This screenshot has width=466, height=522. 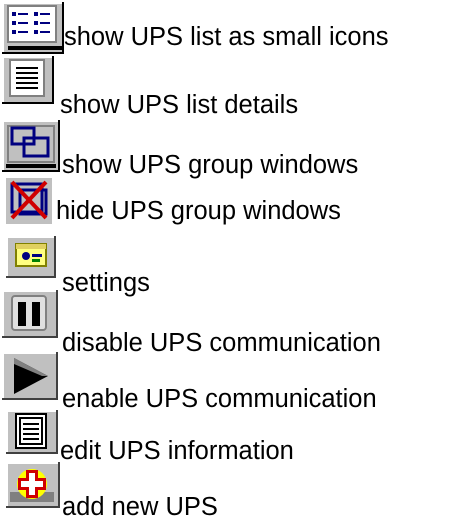 What do you see at coordinates (33, 485) in the screenshot?
I see `add-ups-icon` at bounding box center [33, 485].